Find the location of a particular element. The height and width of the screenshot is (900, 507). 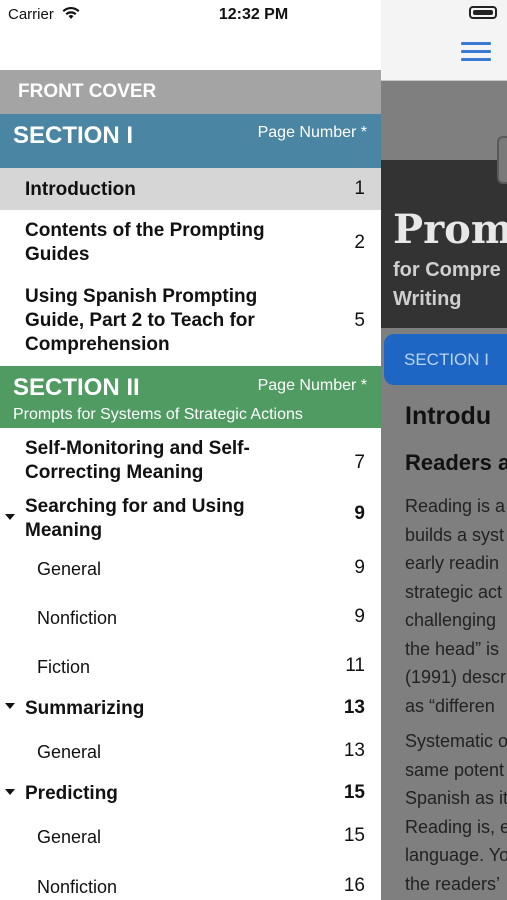

toc-item-label: Searching for and Using Meaning is located at coordinates (135, 518).